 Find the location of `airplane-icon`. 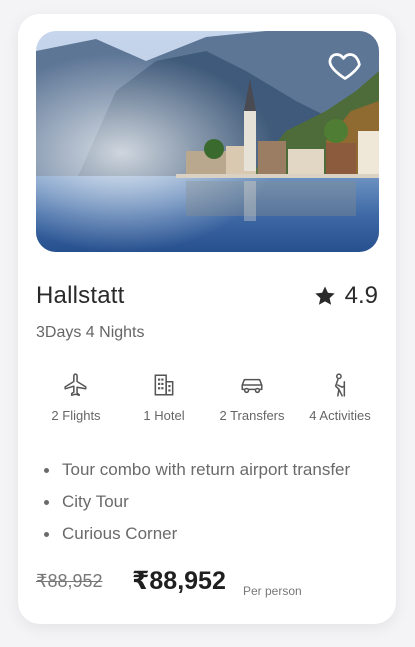

airplane-icon is located at coordinates (75, 385).